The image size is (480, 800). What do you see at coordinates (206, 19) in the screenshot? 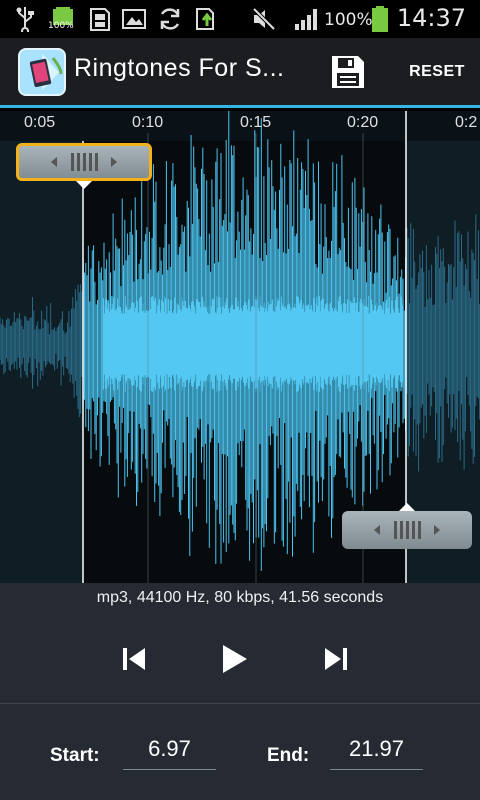
I see `upload-icon` at bounding box center [206, 19].